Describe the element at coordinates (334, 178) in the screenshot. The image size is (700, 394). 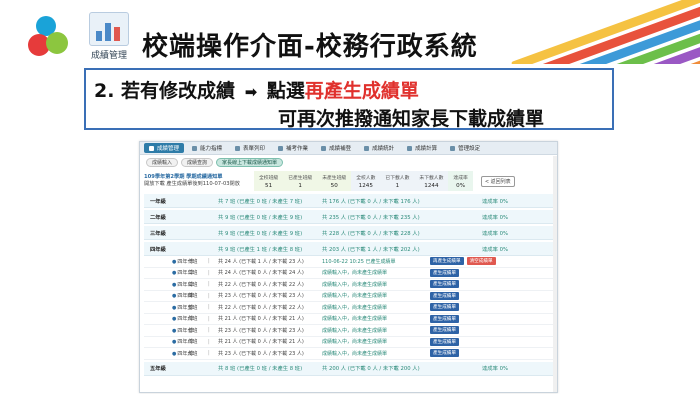
I see `stat-label: 未產生班級` at that location.